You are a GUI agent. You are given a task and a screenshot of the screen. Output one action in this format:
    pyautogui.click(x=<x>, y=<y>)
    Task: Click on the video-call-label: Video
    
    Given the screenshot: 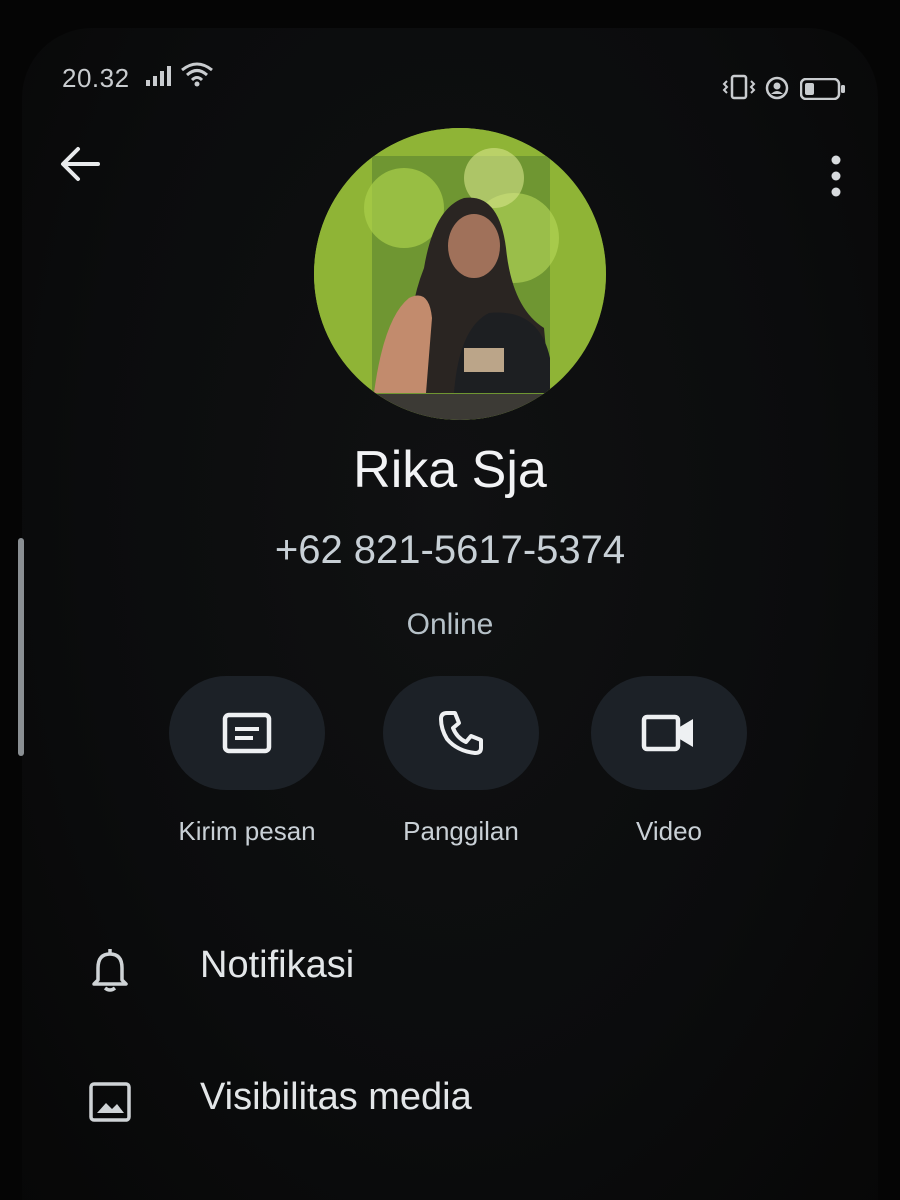 What is the action you would take?
    pyautogui.click(x=669, y=831)
    